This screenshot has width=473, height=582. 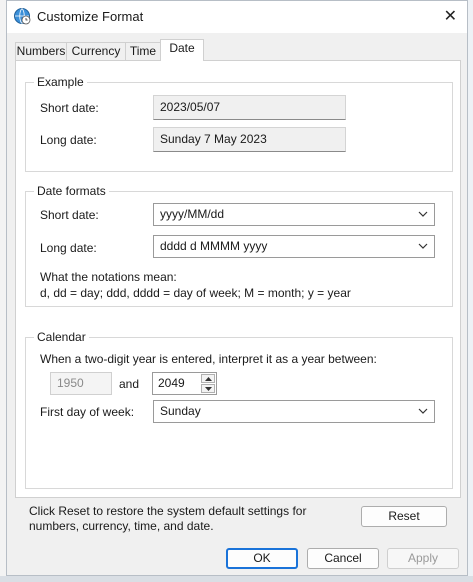 What do you see at coordinates (404, 516) in the screenshot?
I see `reset-button: Reset` at bounding box center [404, 516].